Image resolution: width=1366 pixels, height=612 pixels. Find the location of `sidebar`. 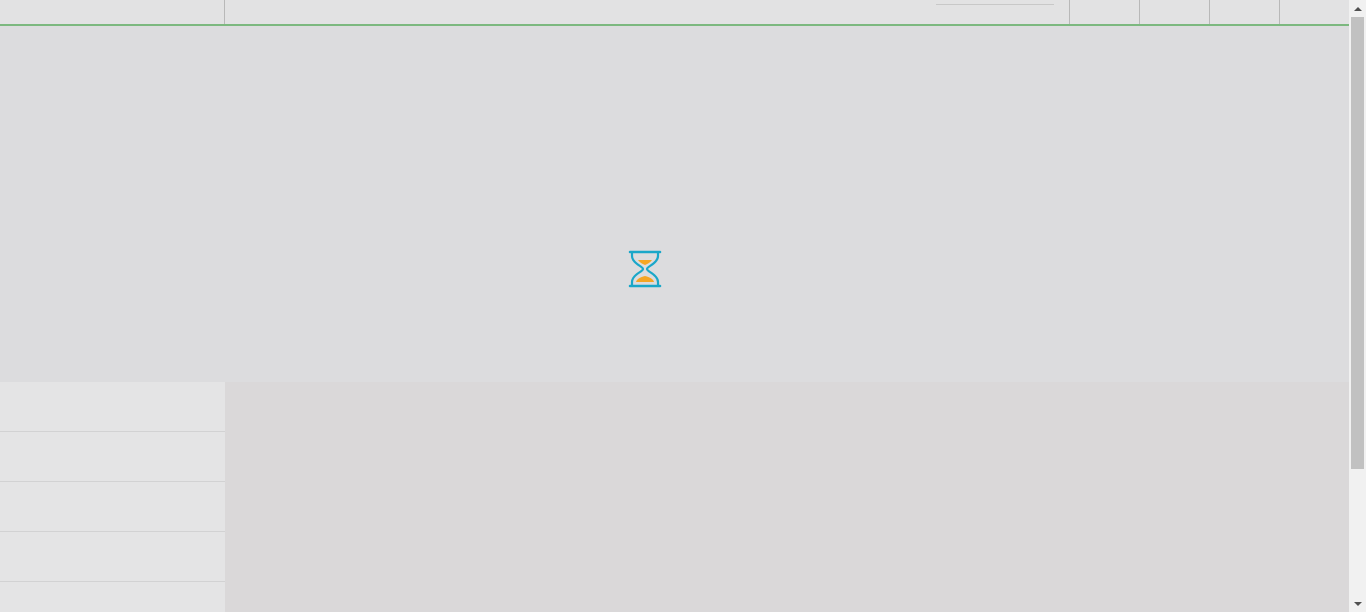

sidebar is located at coordinates (112, 497).